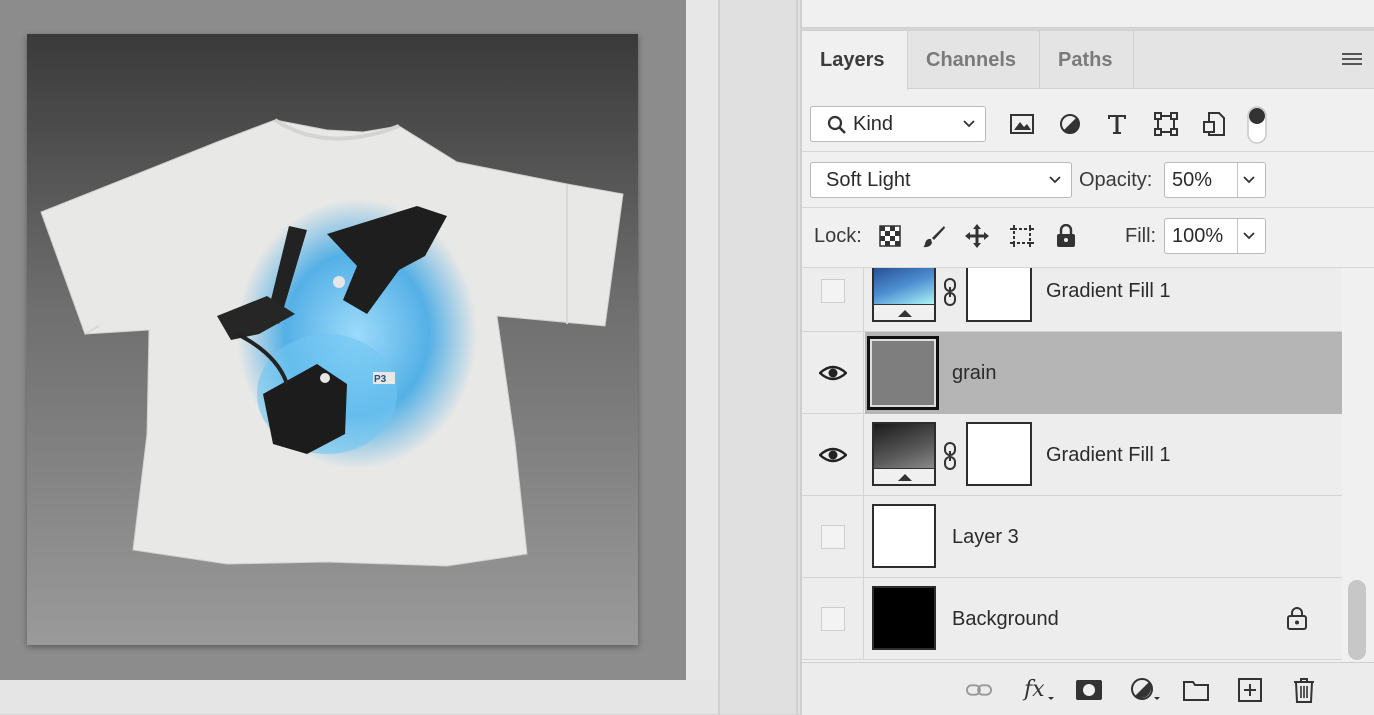 The height and width of the screenshot is (715, 1374). Describe the element at coordinates (873, 124) in the screenshot. I see `filter-kind-label: Kind` at that location.